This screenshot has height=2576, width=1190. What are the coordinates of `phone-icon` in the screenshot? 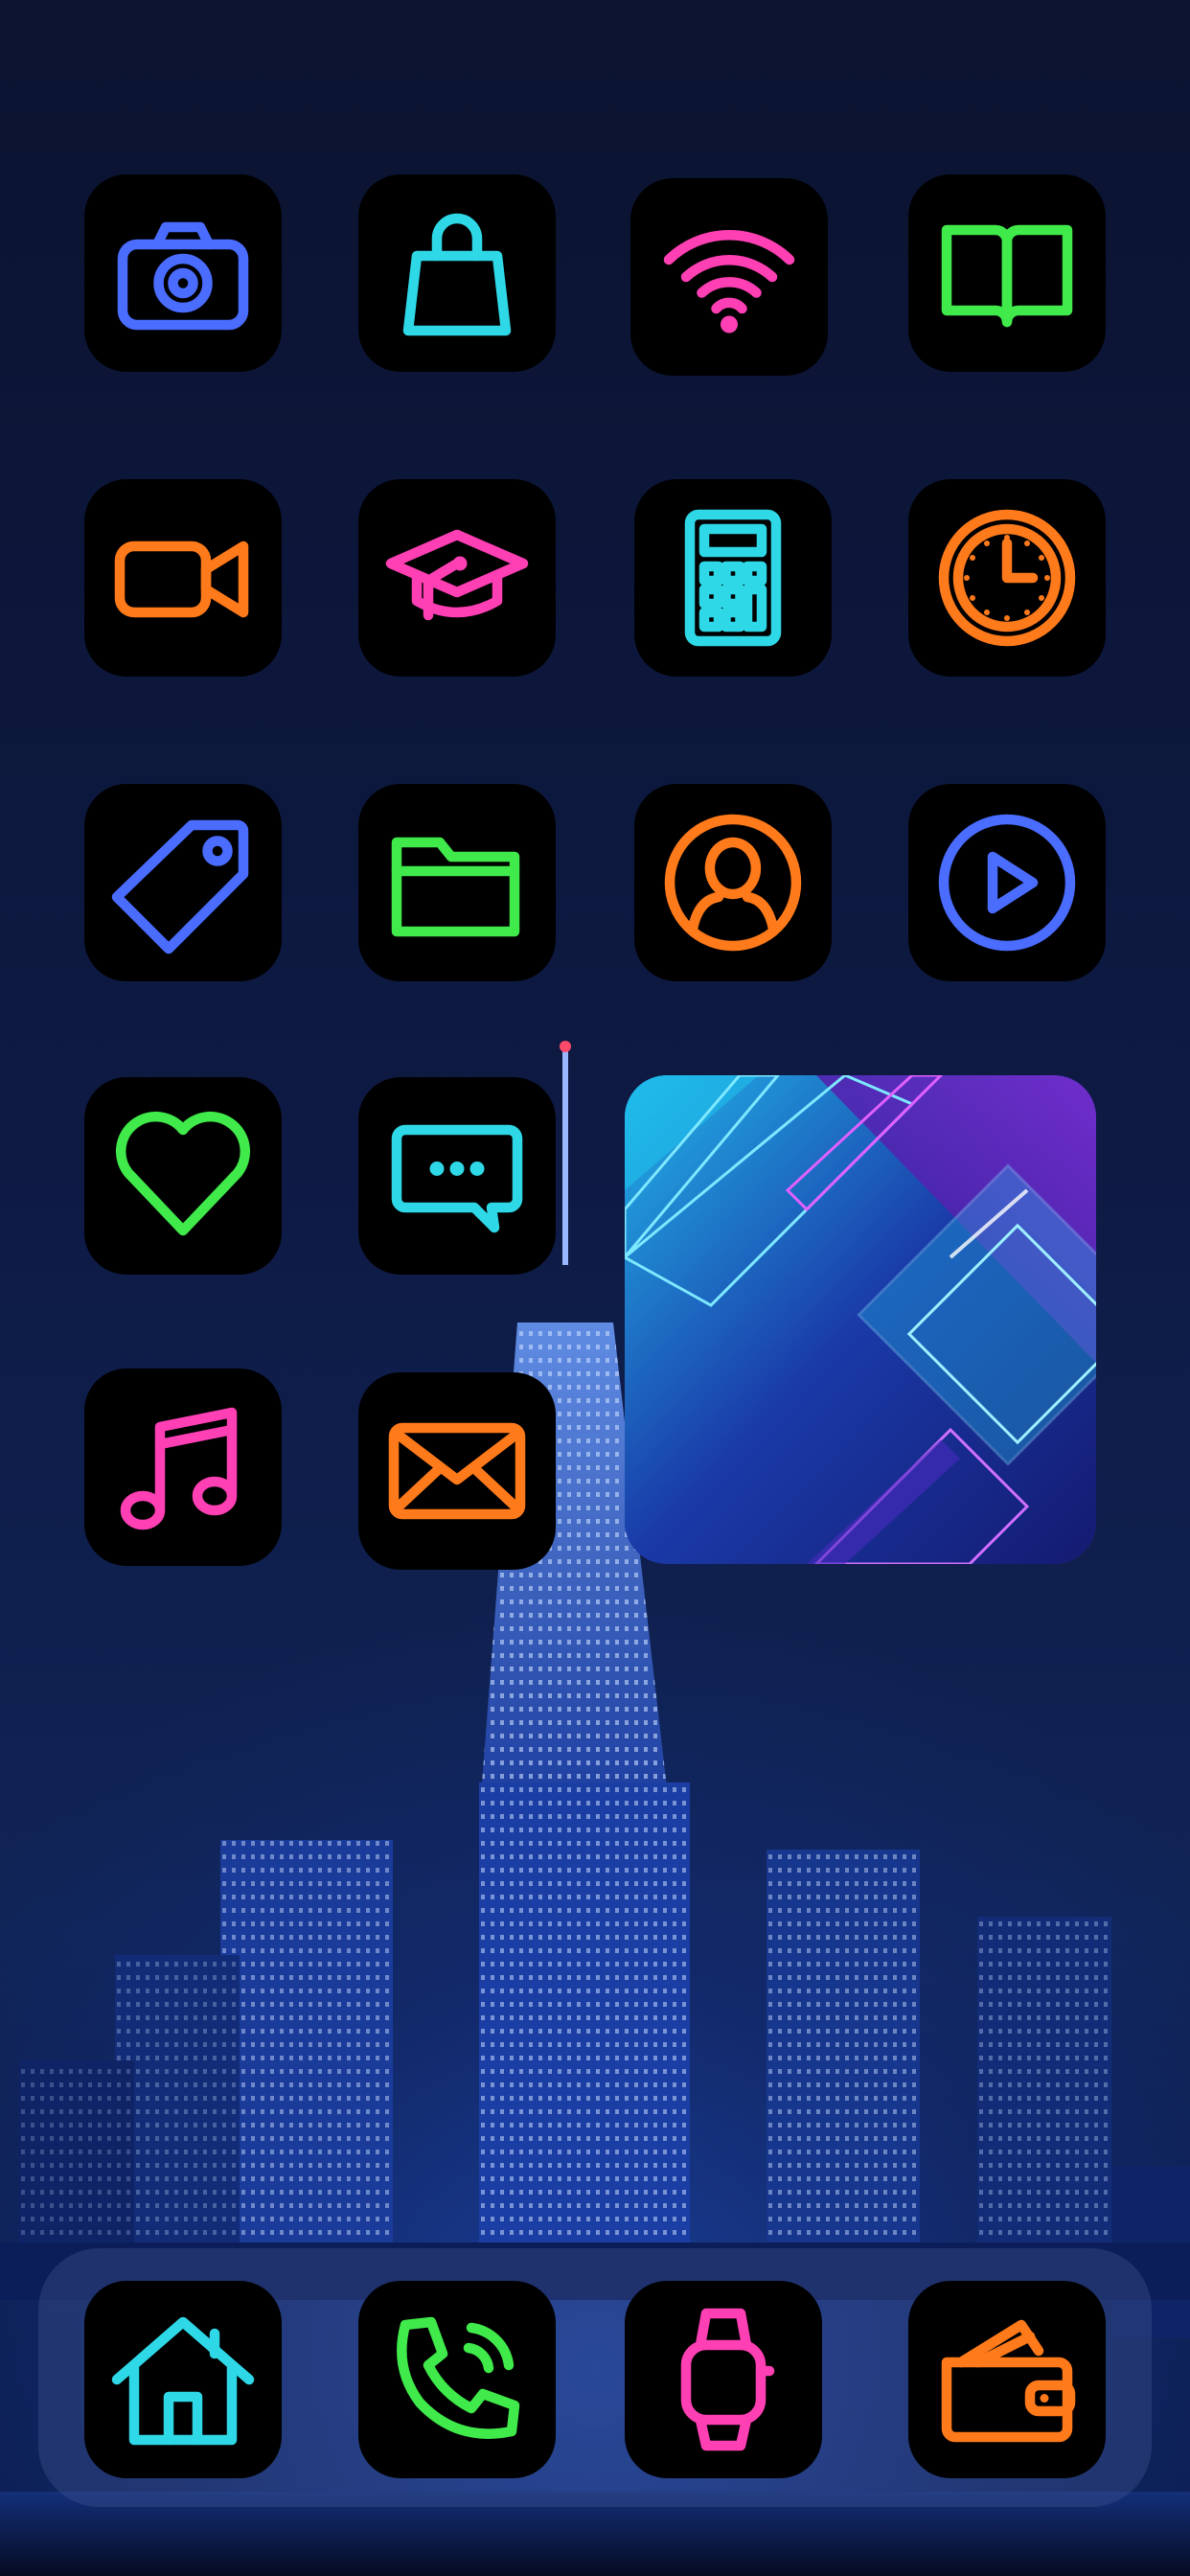 It's located at (459, 2377).